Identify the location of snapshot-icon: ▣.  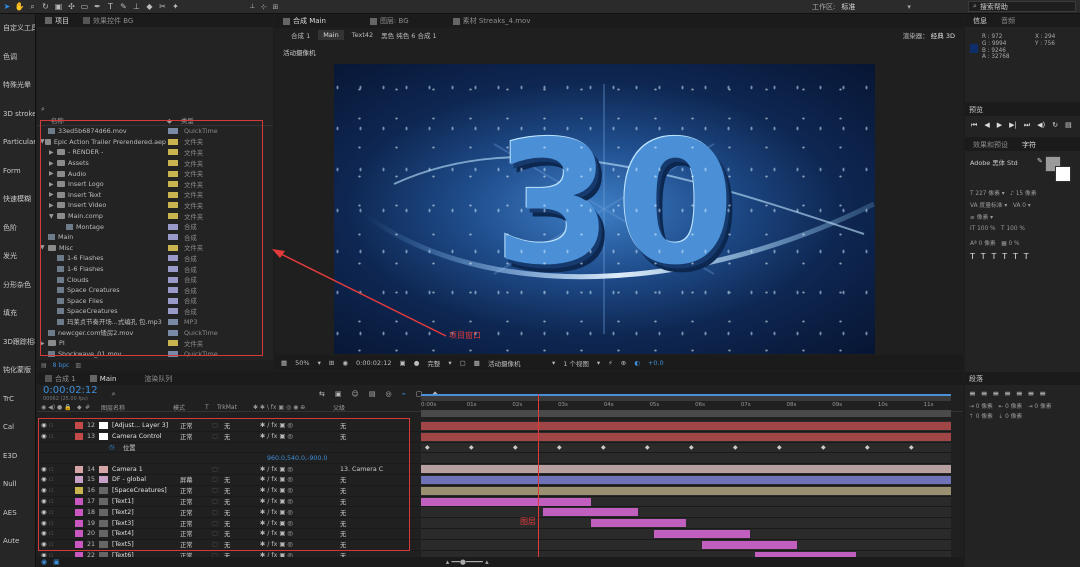
(403, 363).